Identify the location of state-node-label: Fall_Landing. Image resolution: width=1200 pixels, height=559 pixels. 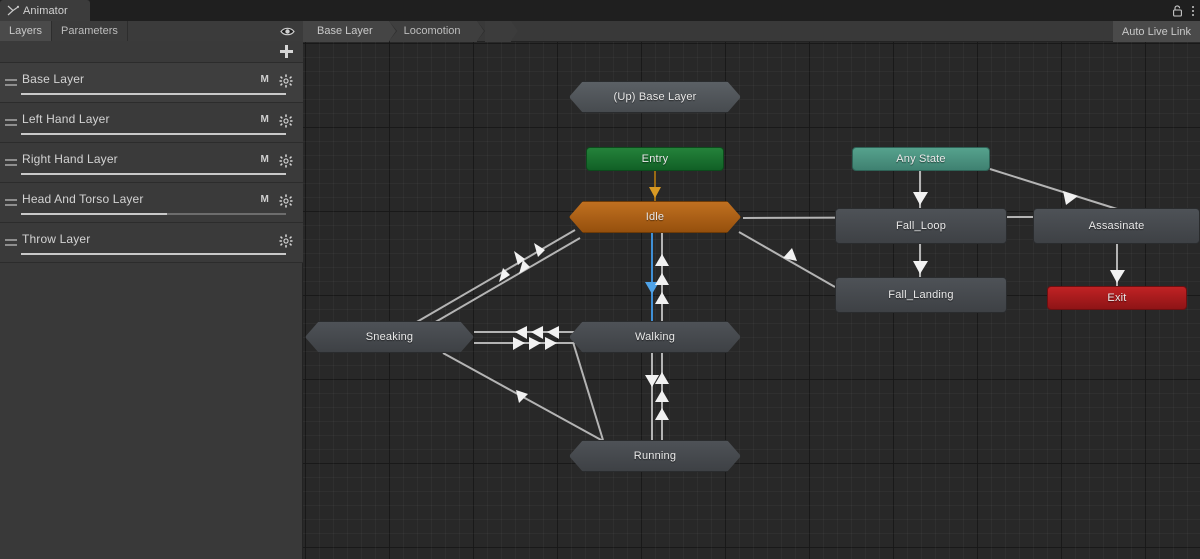
(921, 295).